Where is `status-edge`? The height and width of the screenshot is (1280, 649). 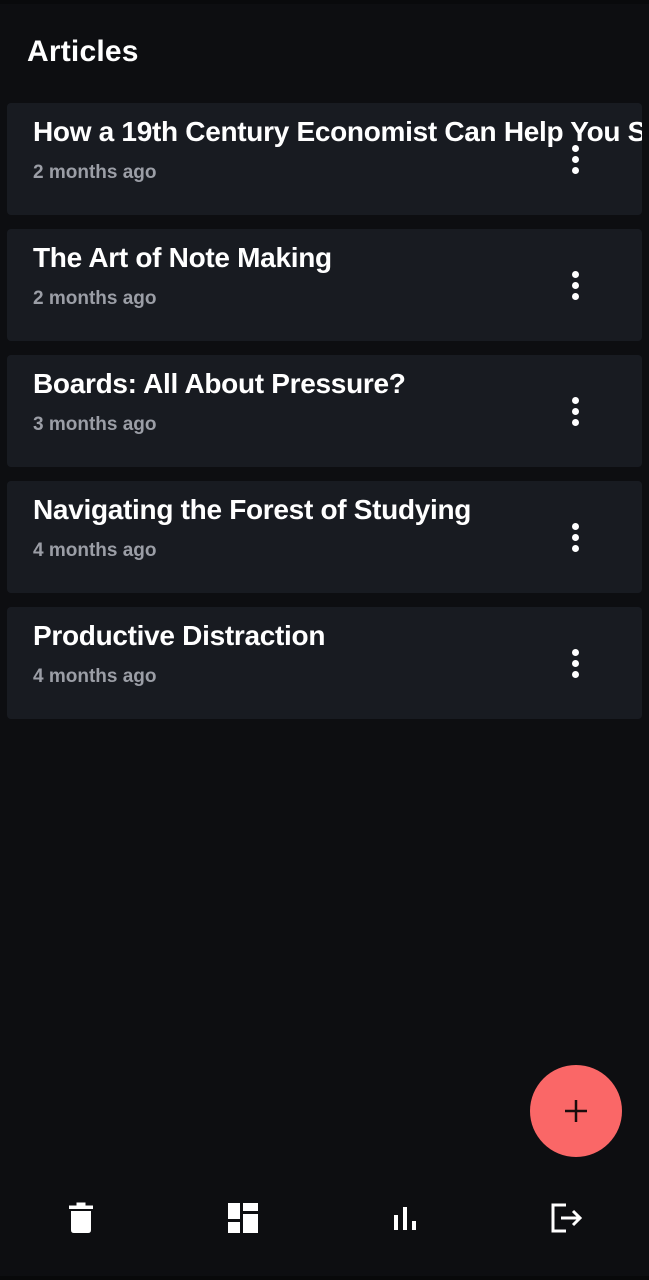
status-edge is located at coordinates (324, 2).